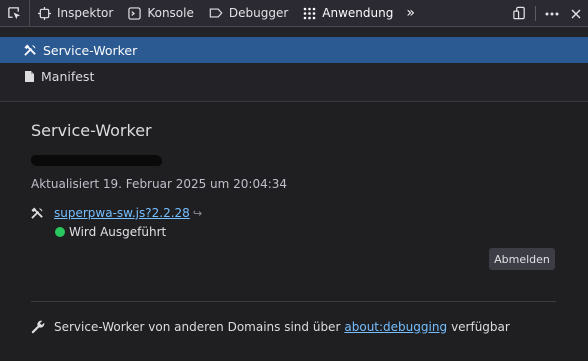 This screenshot has width=588, height=361. I want to click on close-icon, so click(576, 13).